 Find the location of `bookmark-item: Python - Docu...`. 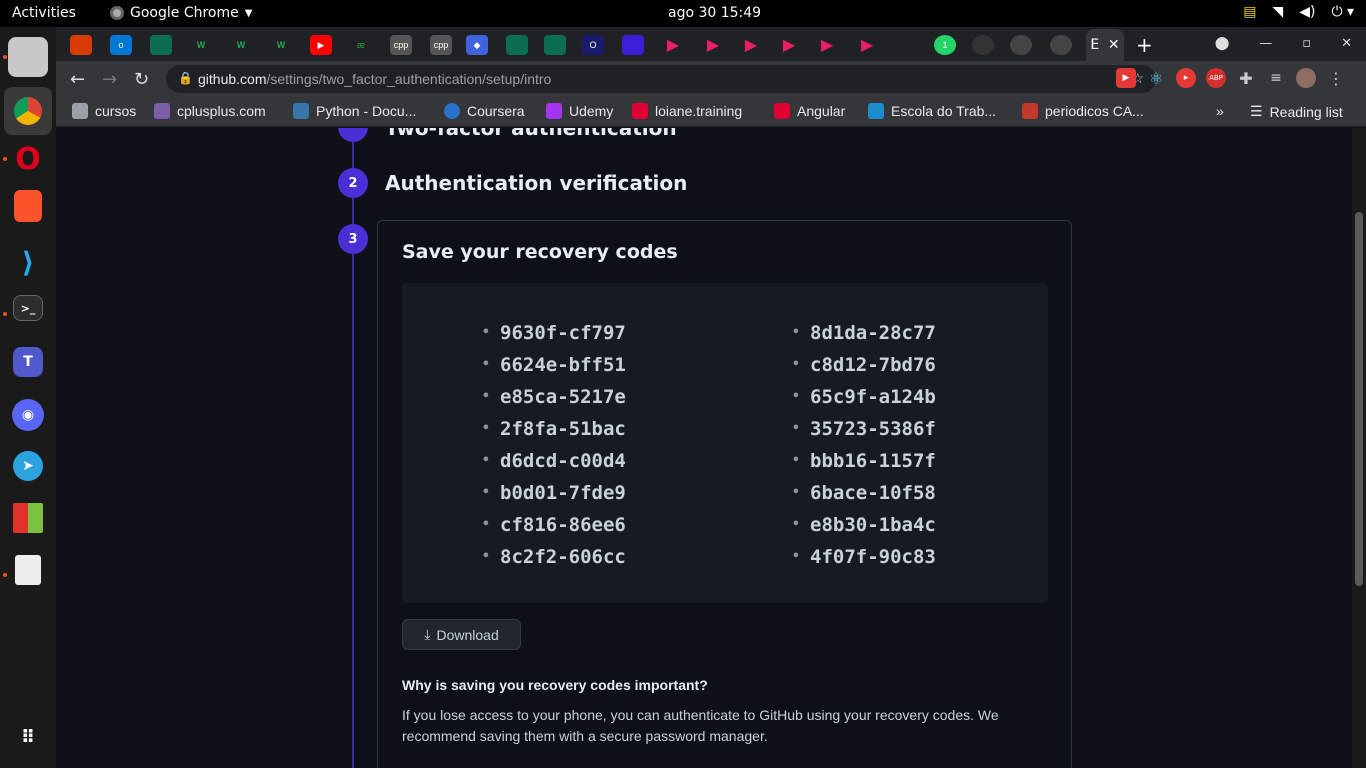

bookmark-item: Python - Docu... is located at coordinates (354, 111).